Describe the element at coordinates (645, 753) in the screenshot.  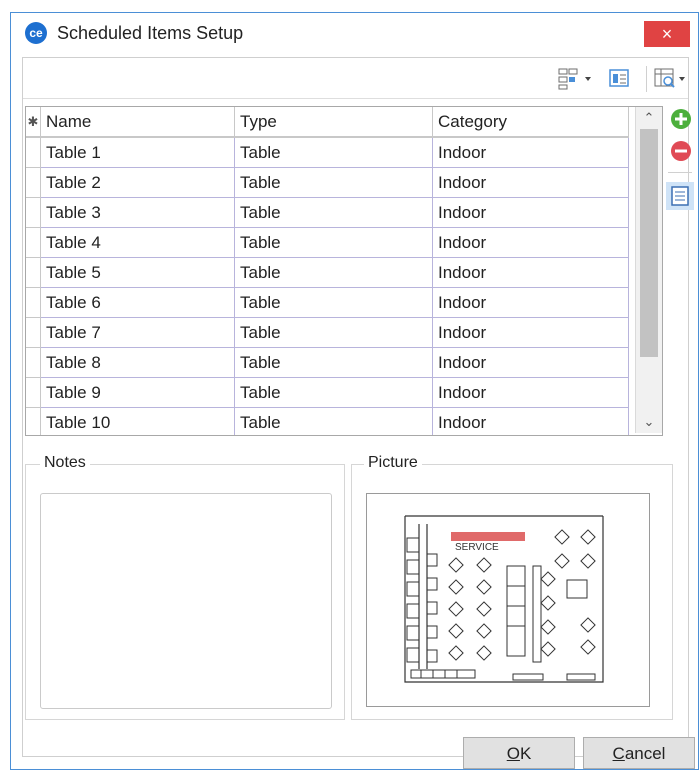
I see `cancel-label-rest: ancel` at that location.